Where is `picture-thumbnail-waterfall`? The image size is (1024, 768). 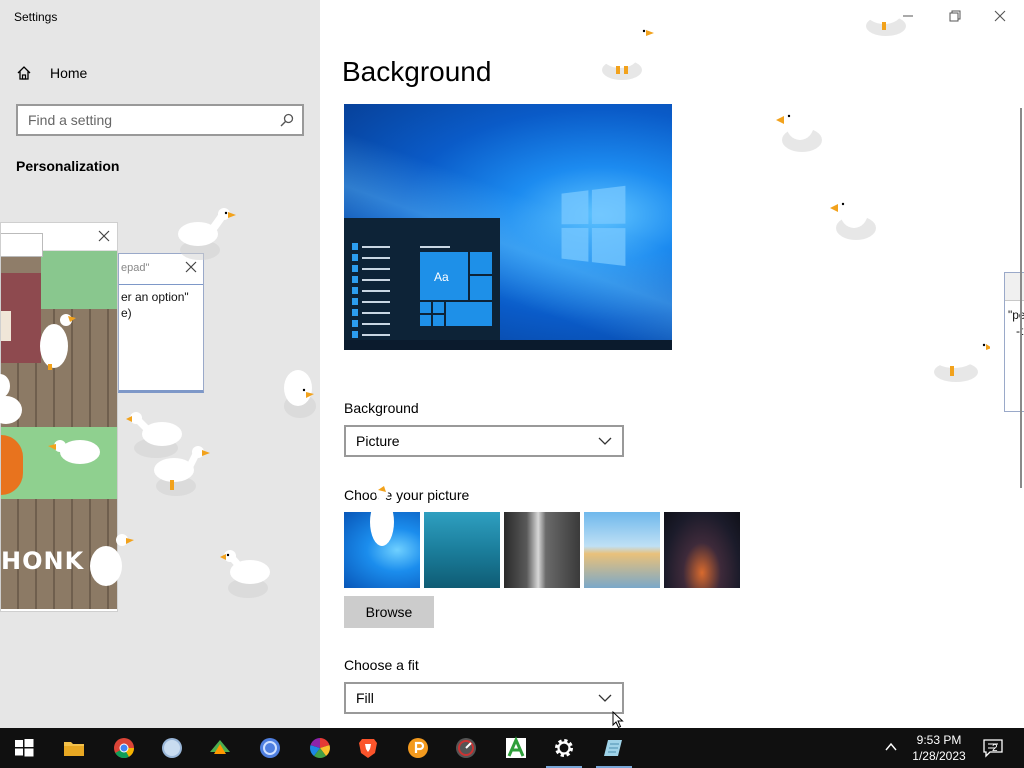
picture-thumbnail-waterfall is located at coordinates (542, 550).